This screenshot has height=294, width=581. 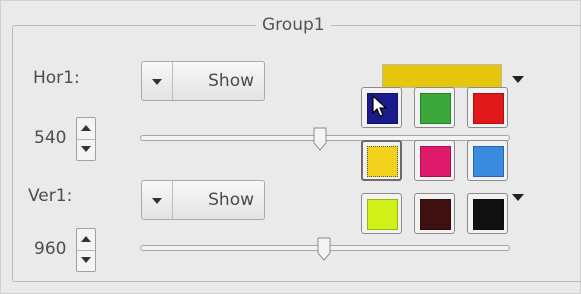 I want to click on swatch-lime, so click(x=381, y=213).